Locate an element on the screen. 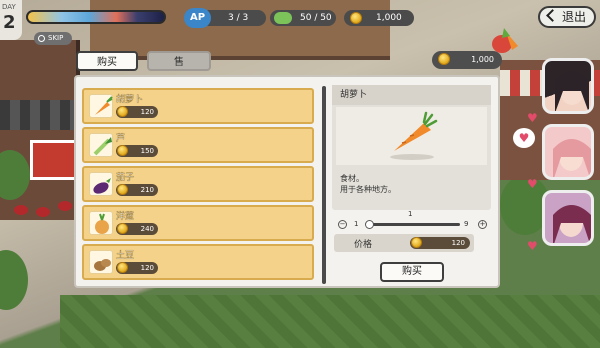 The image size is (600, 348). buy-button: 购买 is located at coordinates (412, 272).